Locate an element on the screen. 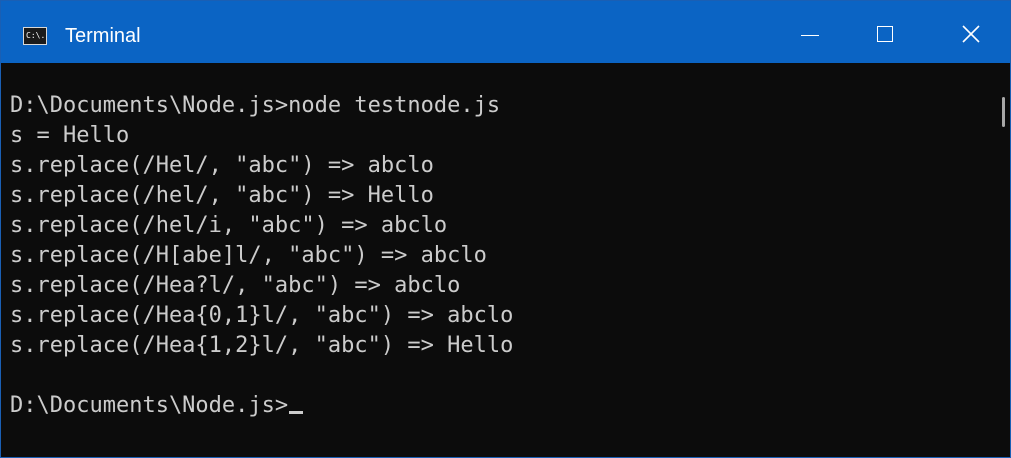 This screenshot has width=1011, height=458. prompt-text: D:\Documents\Node.js> is located at coordinates (149, 405).